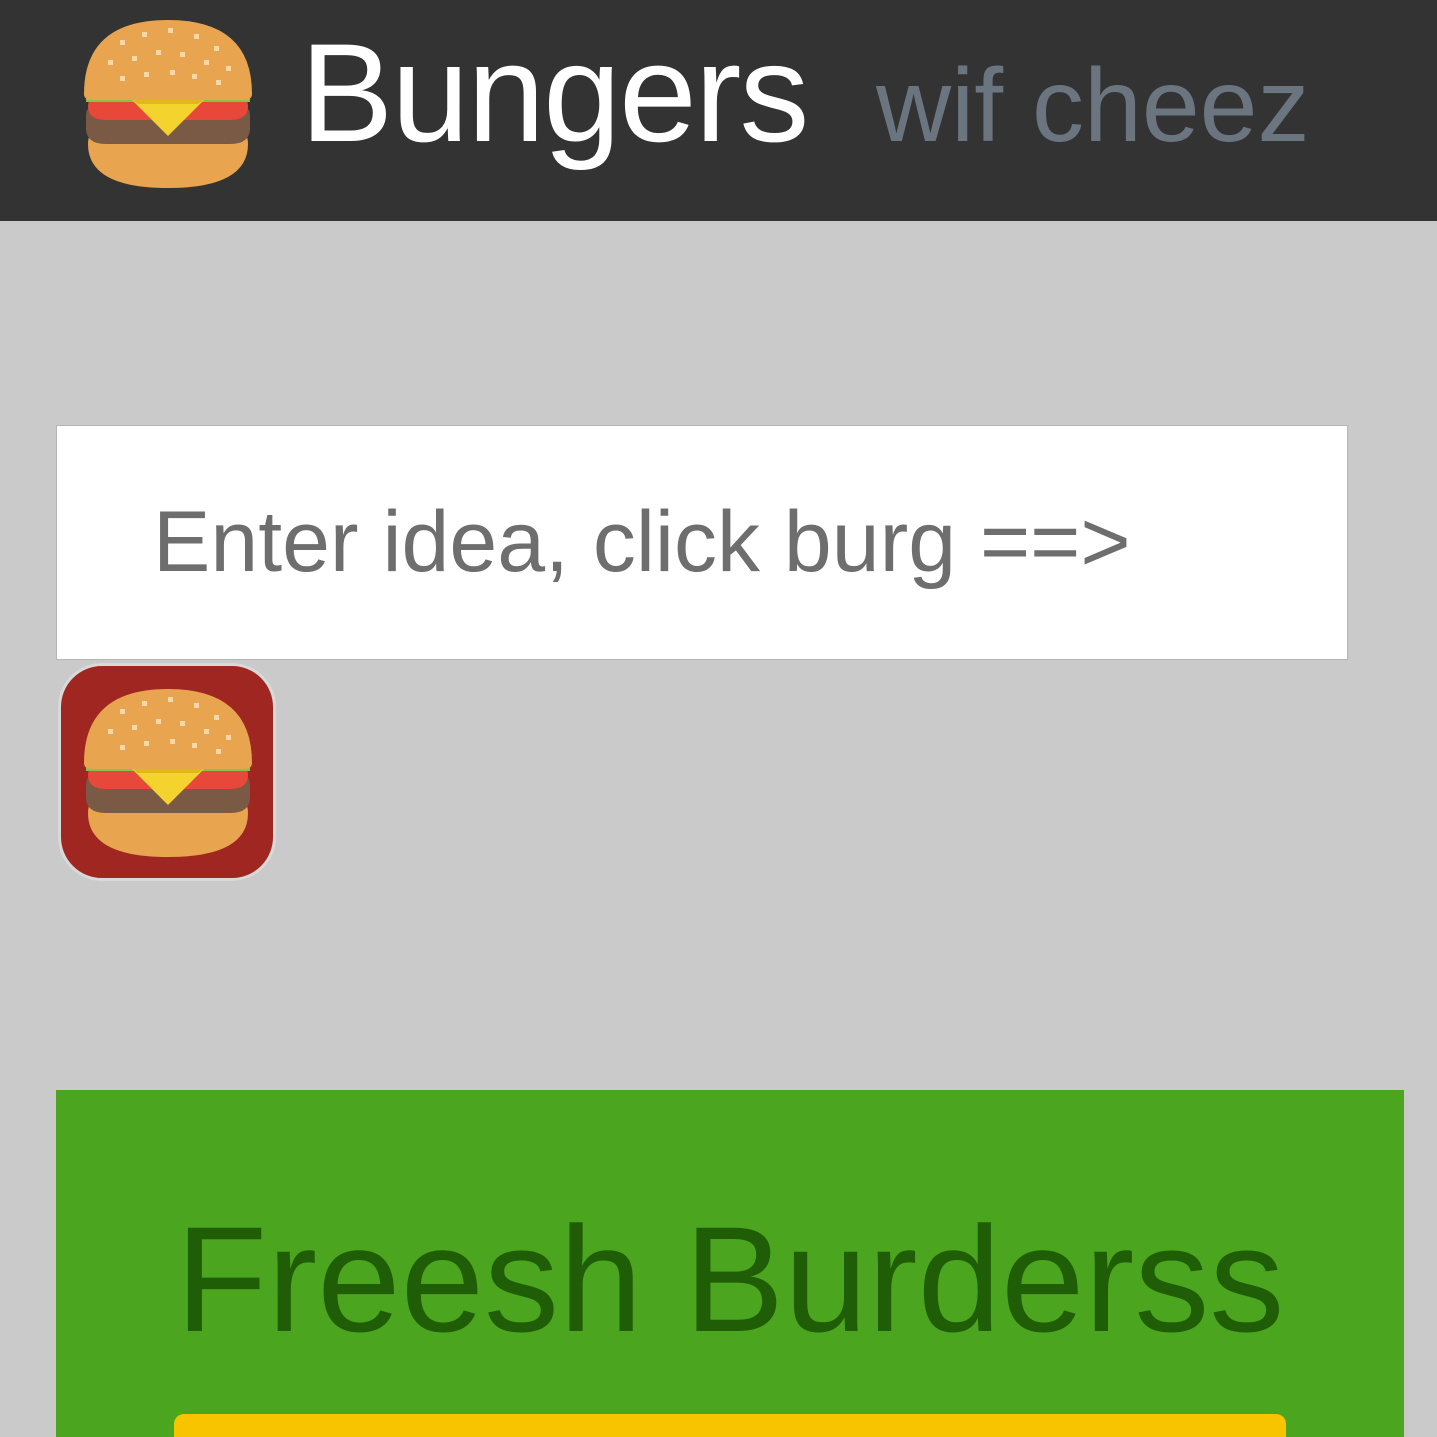 The width and height of the screenshot is (1437, 1437). Describe the element at coordinates (1093, 106) in the screenshot. I see `app-subtitle: wif cheez` at that location.